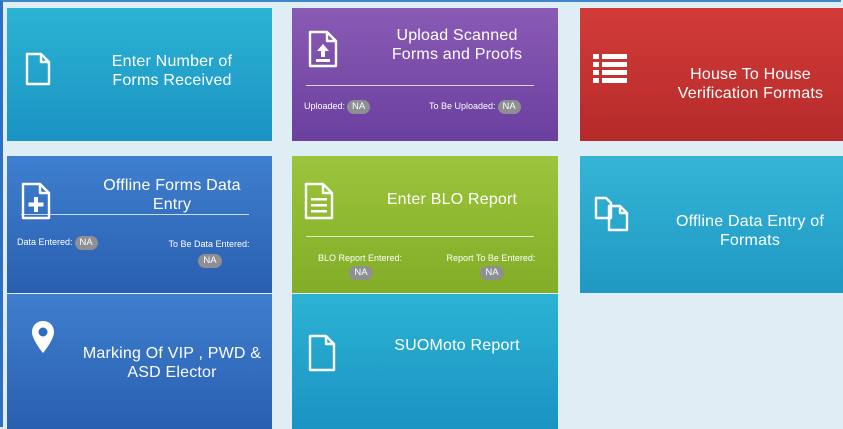  What do you see at coordinates (325, 106) in the screenshot?
I see `uploaded-label: Uploaded:` at bounding box center [325, 106].